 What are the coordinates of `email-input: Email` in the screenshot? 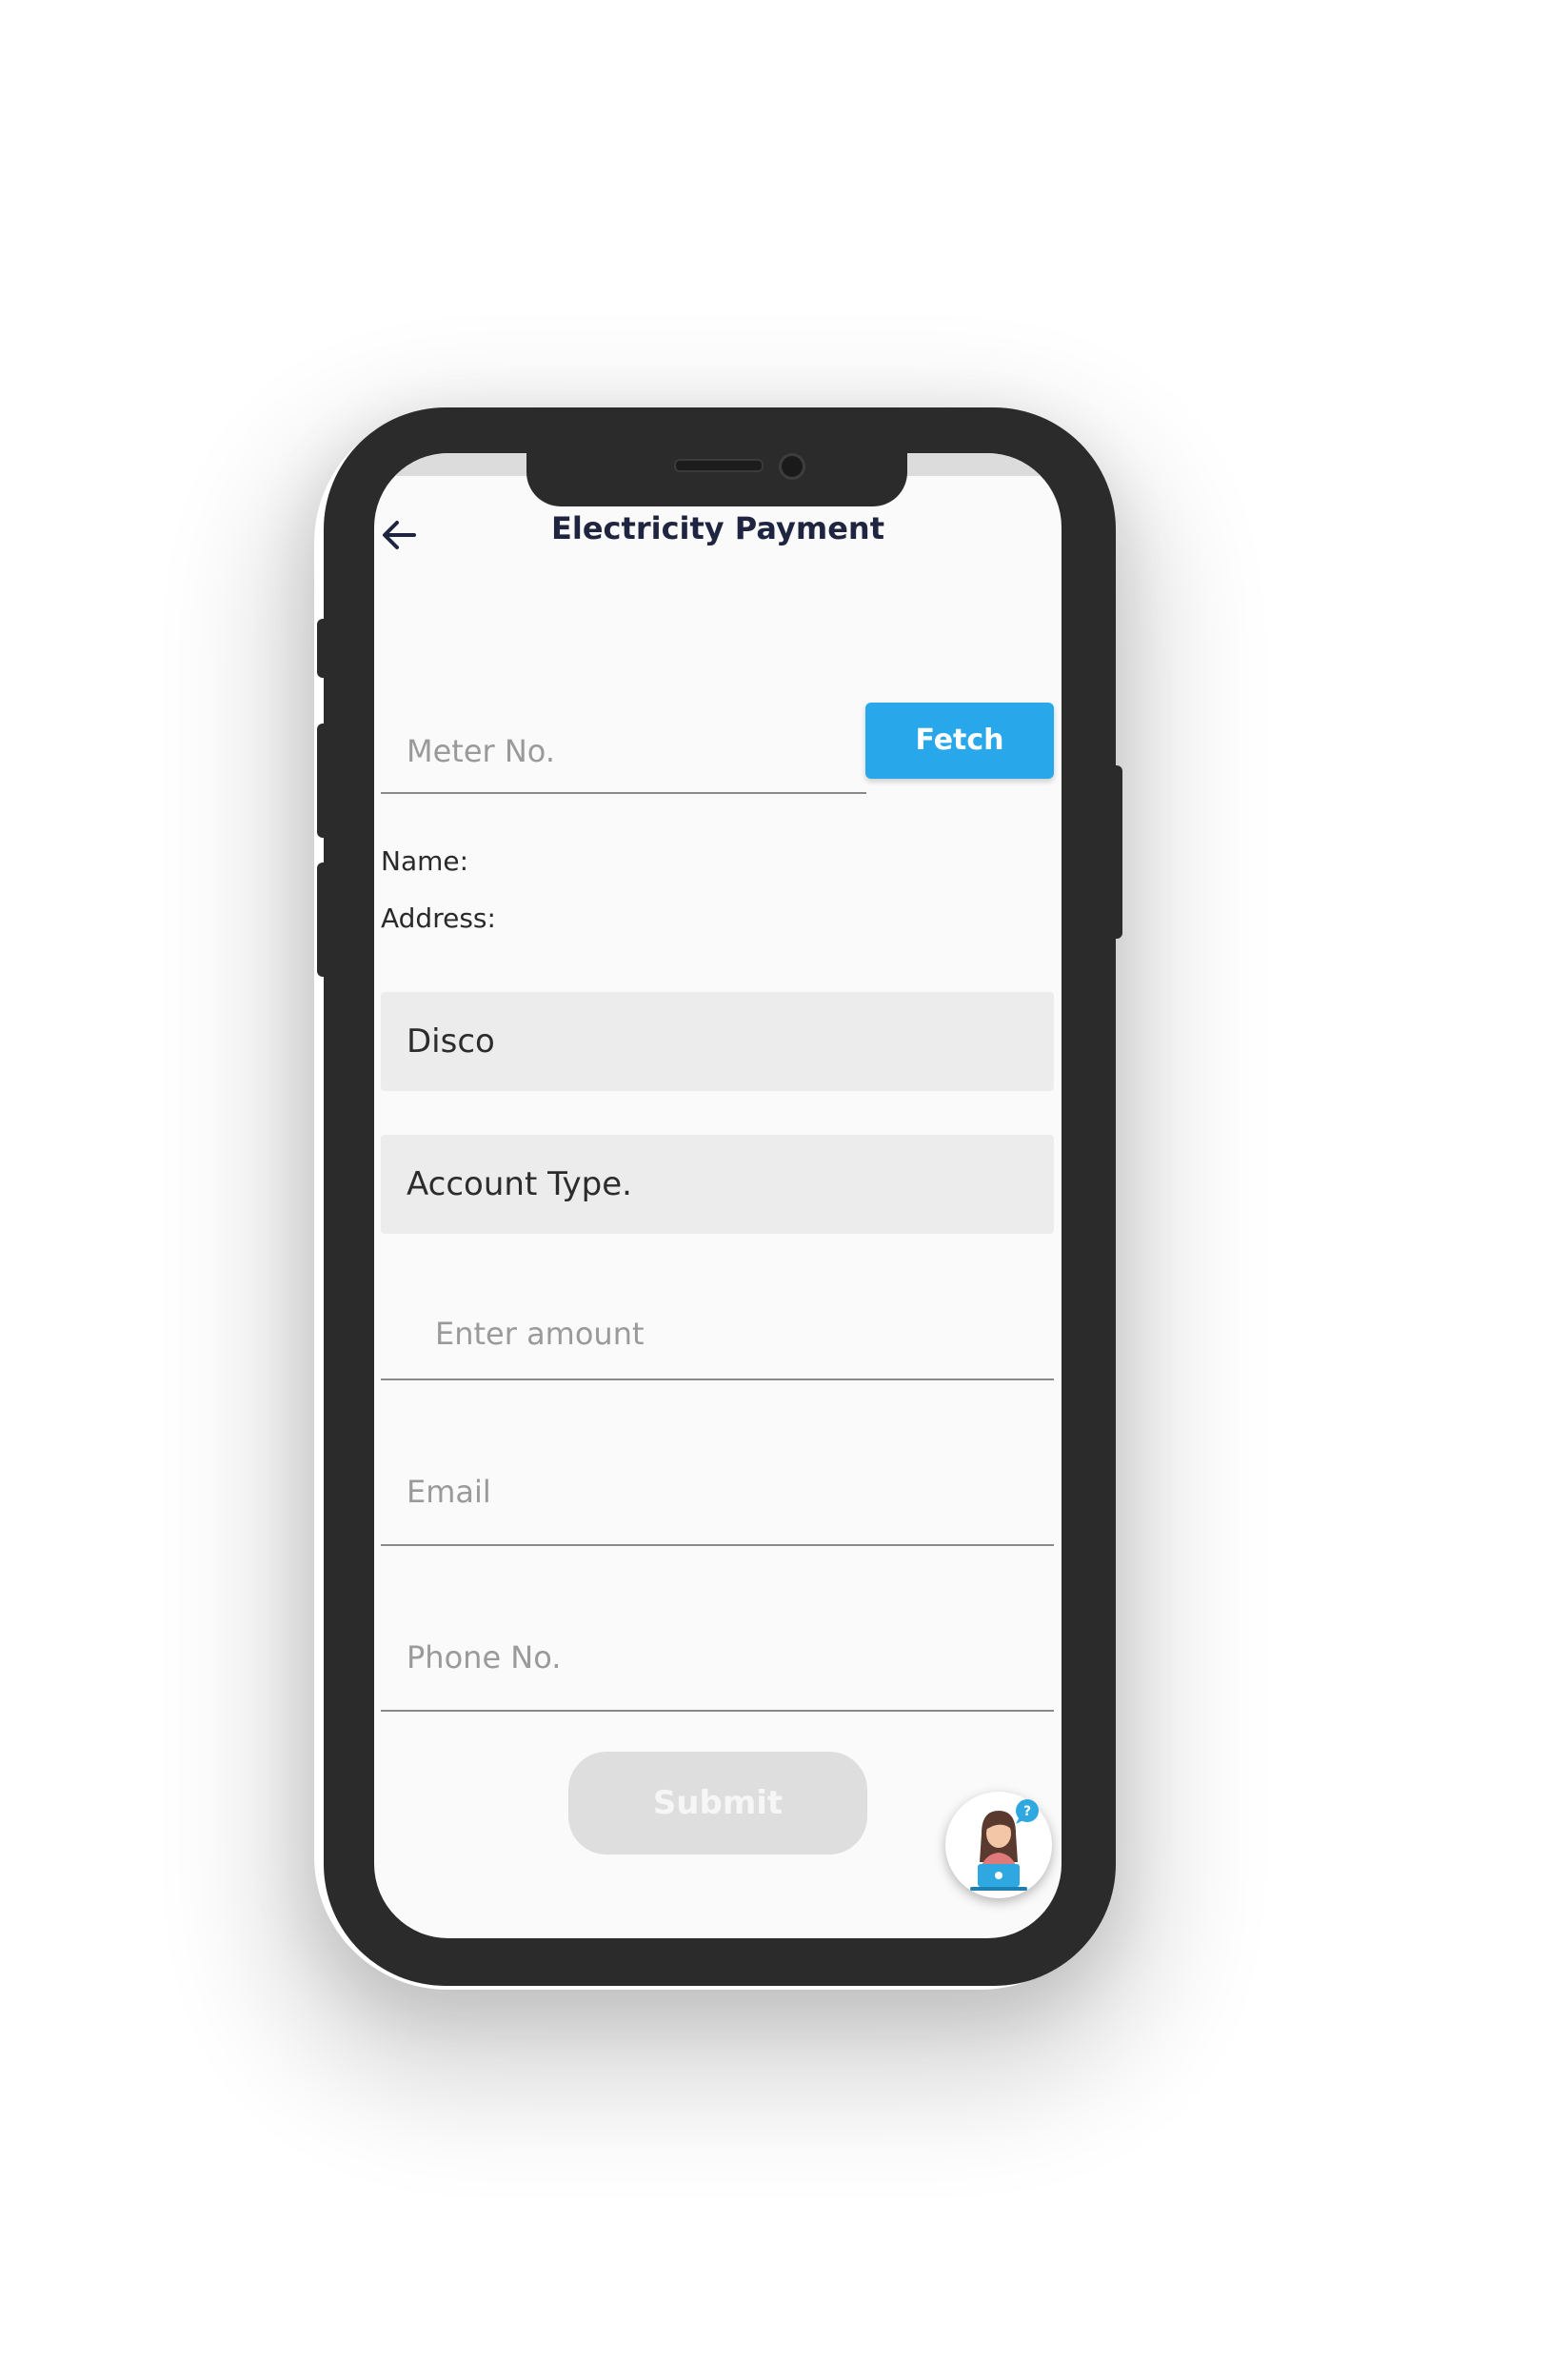 It's located at (718, 1490).